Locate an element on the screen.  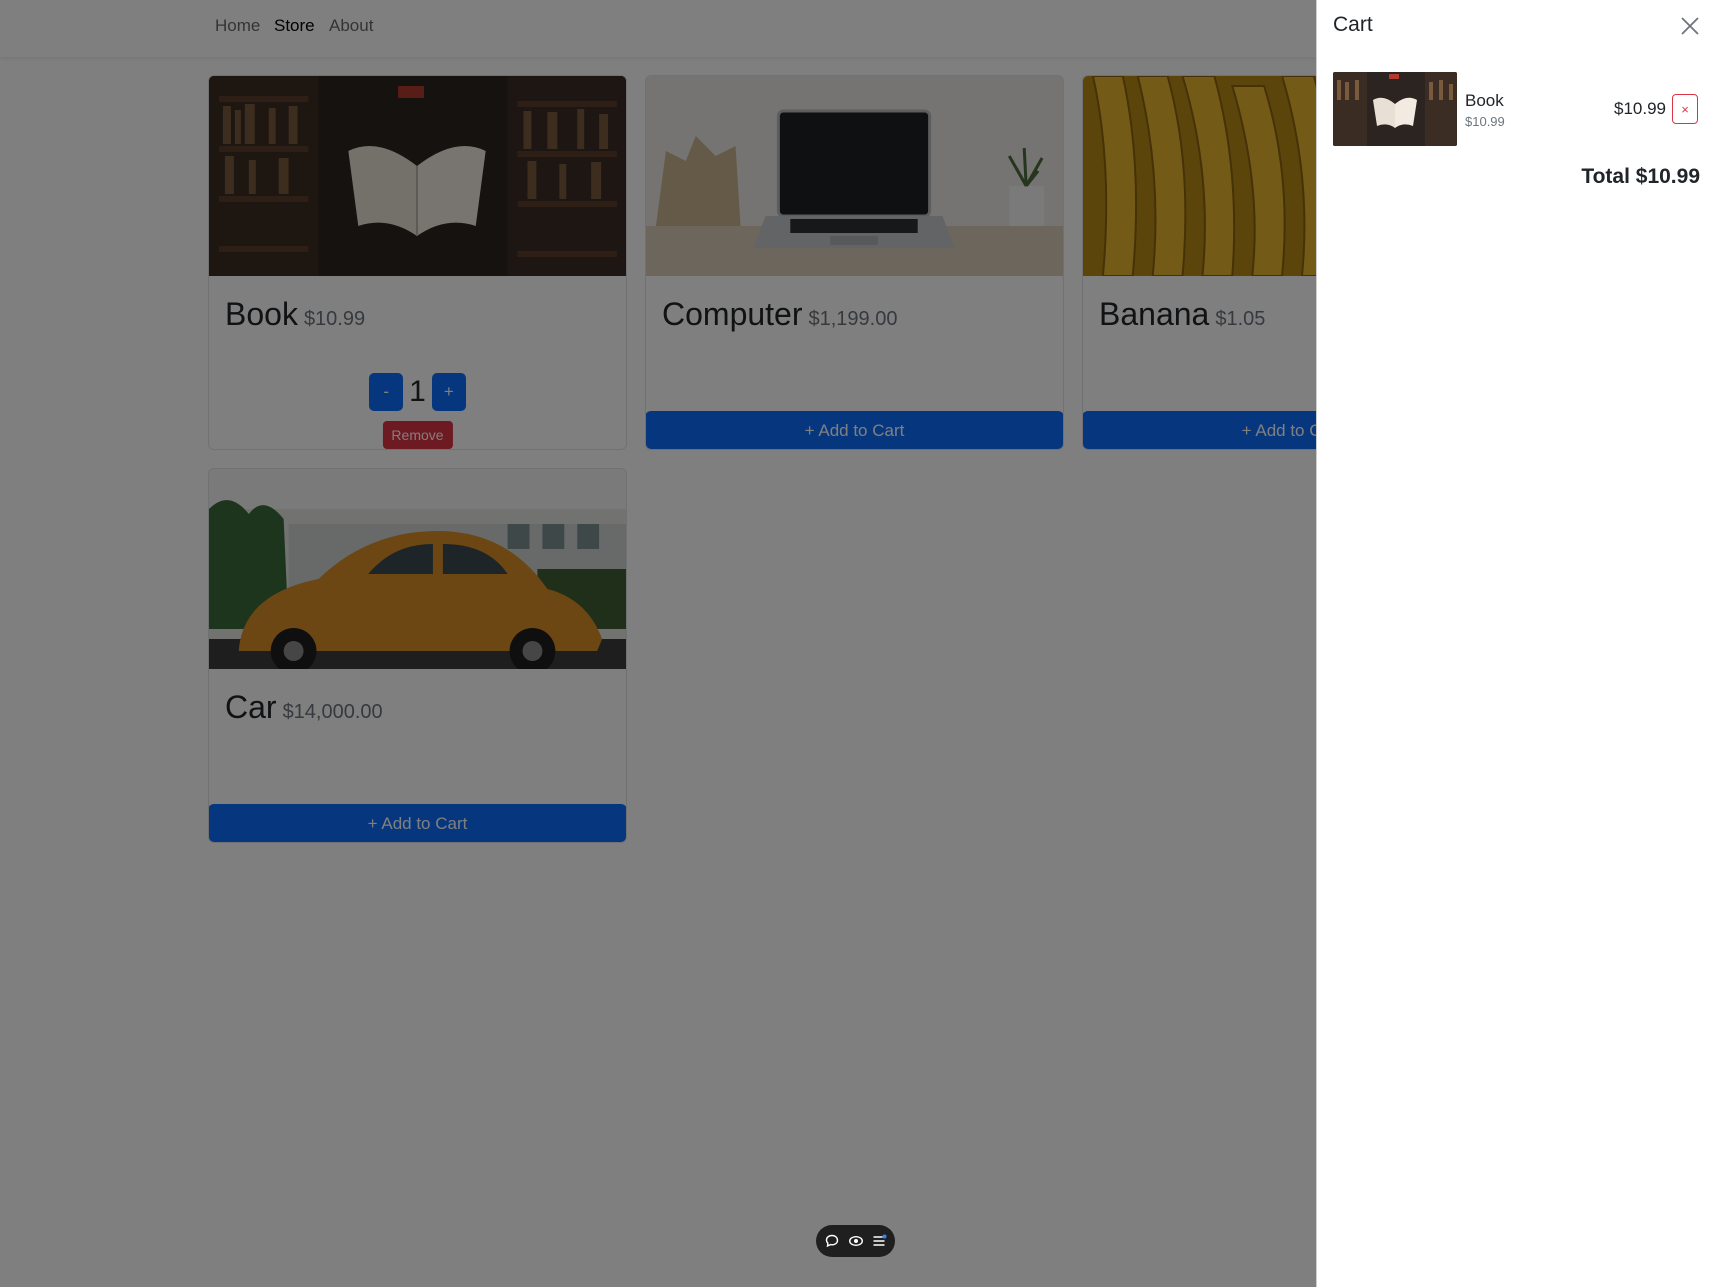
cart-total: Total $10.99 is located at coordinates (1640, 176).